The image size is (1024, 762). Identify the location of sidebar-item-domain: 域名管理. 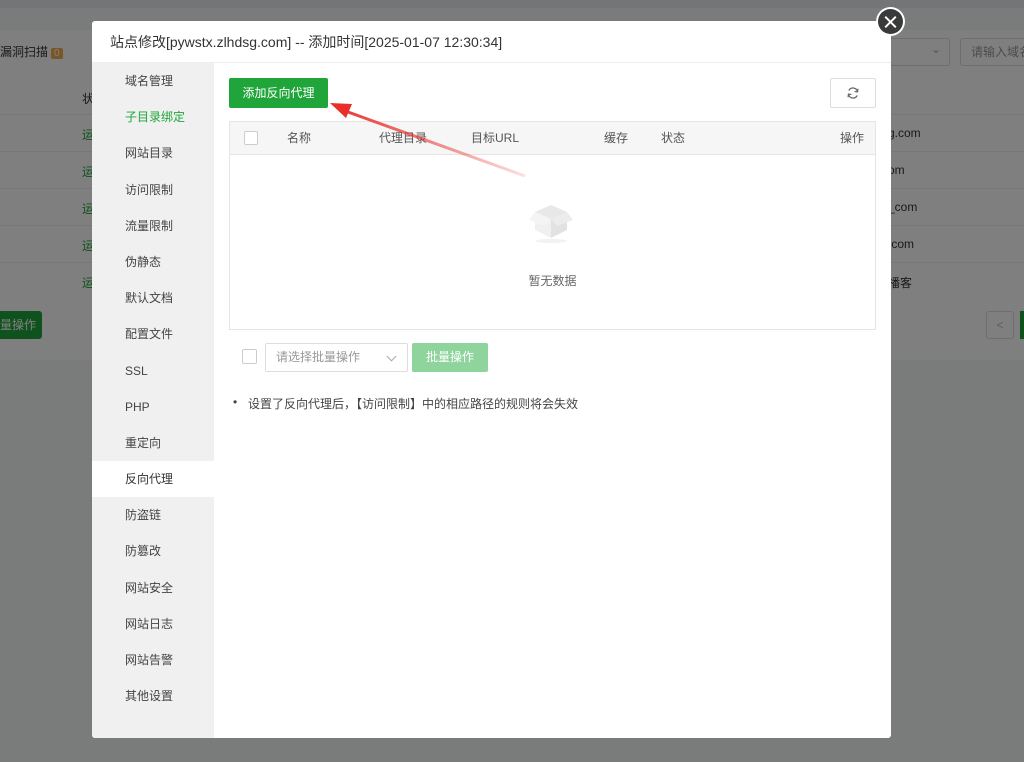
(153, 81).